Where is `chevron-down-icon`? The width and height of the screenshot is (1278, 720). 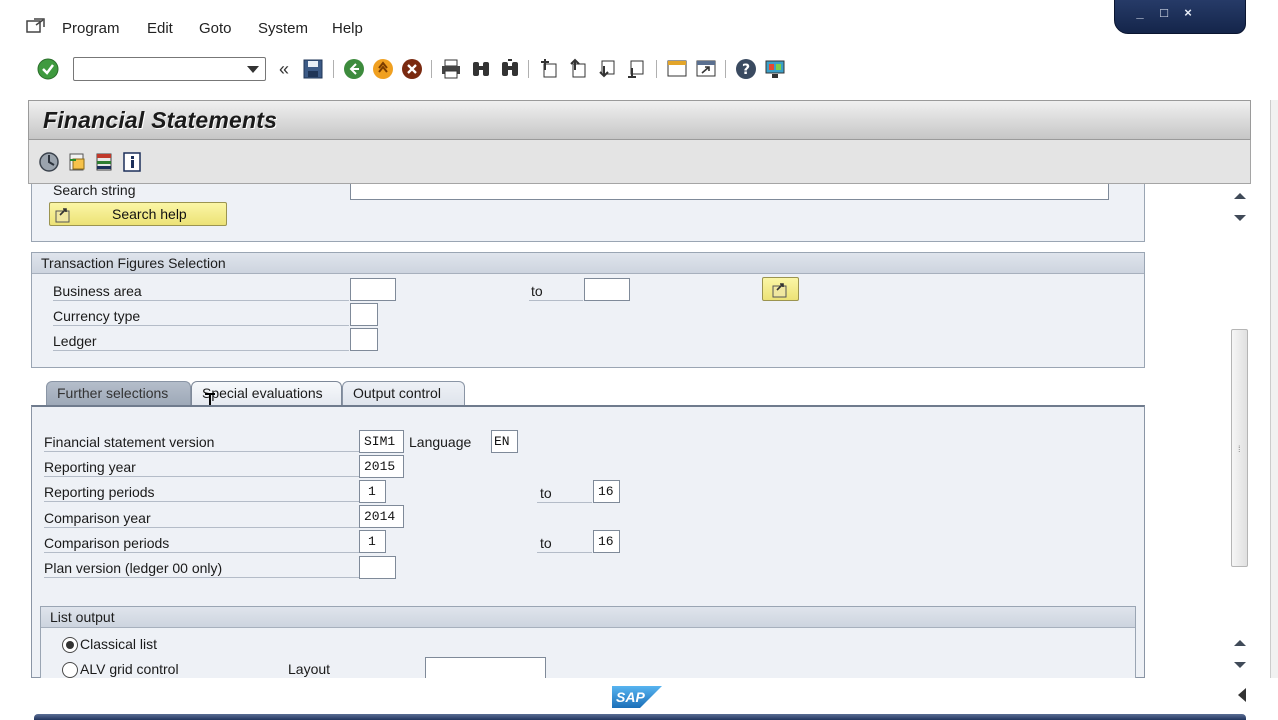
chevron-down-icon is located at coordinates (253, 69).